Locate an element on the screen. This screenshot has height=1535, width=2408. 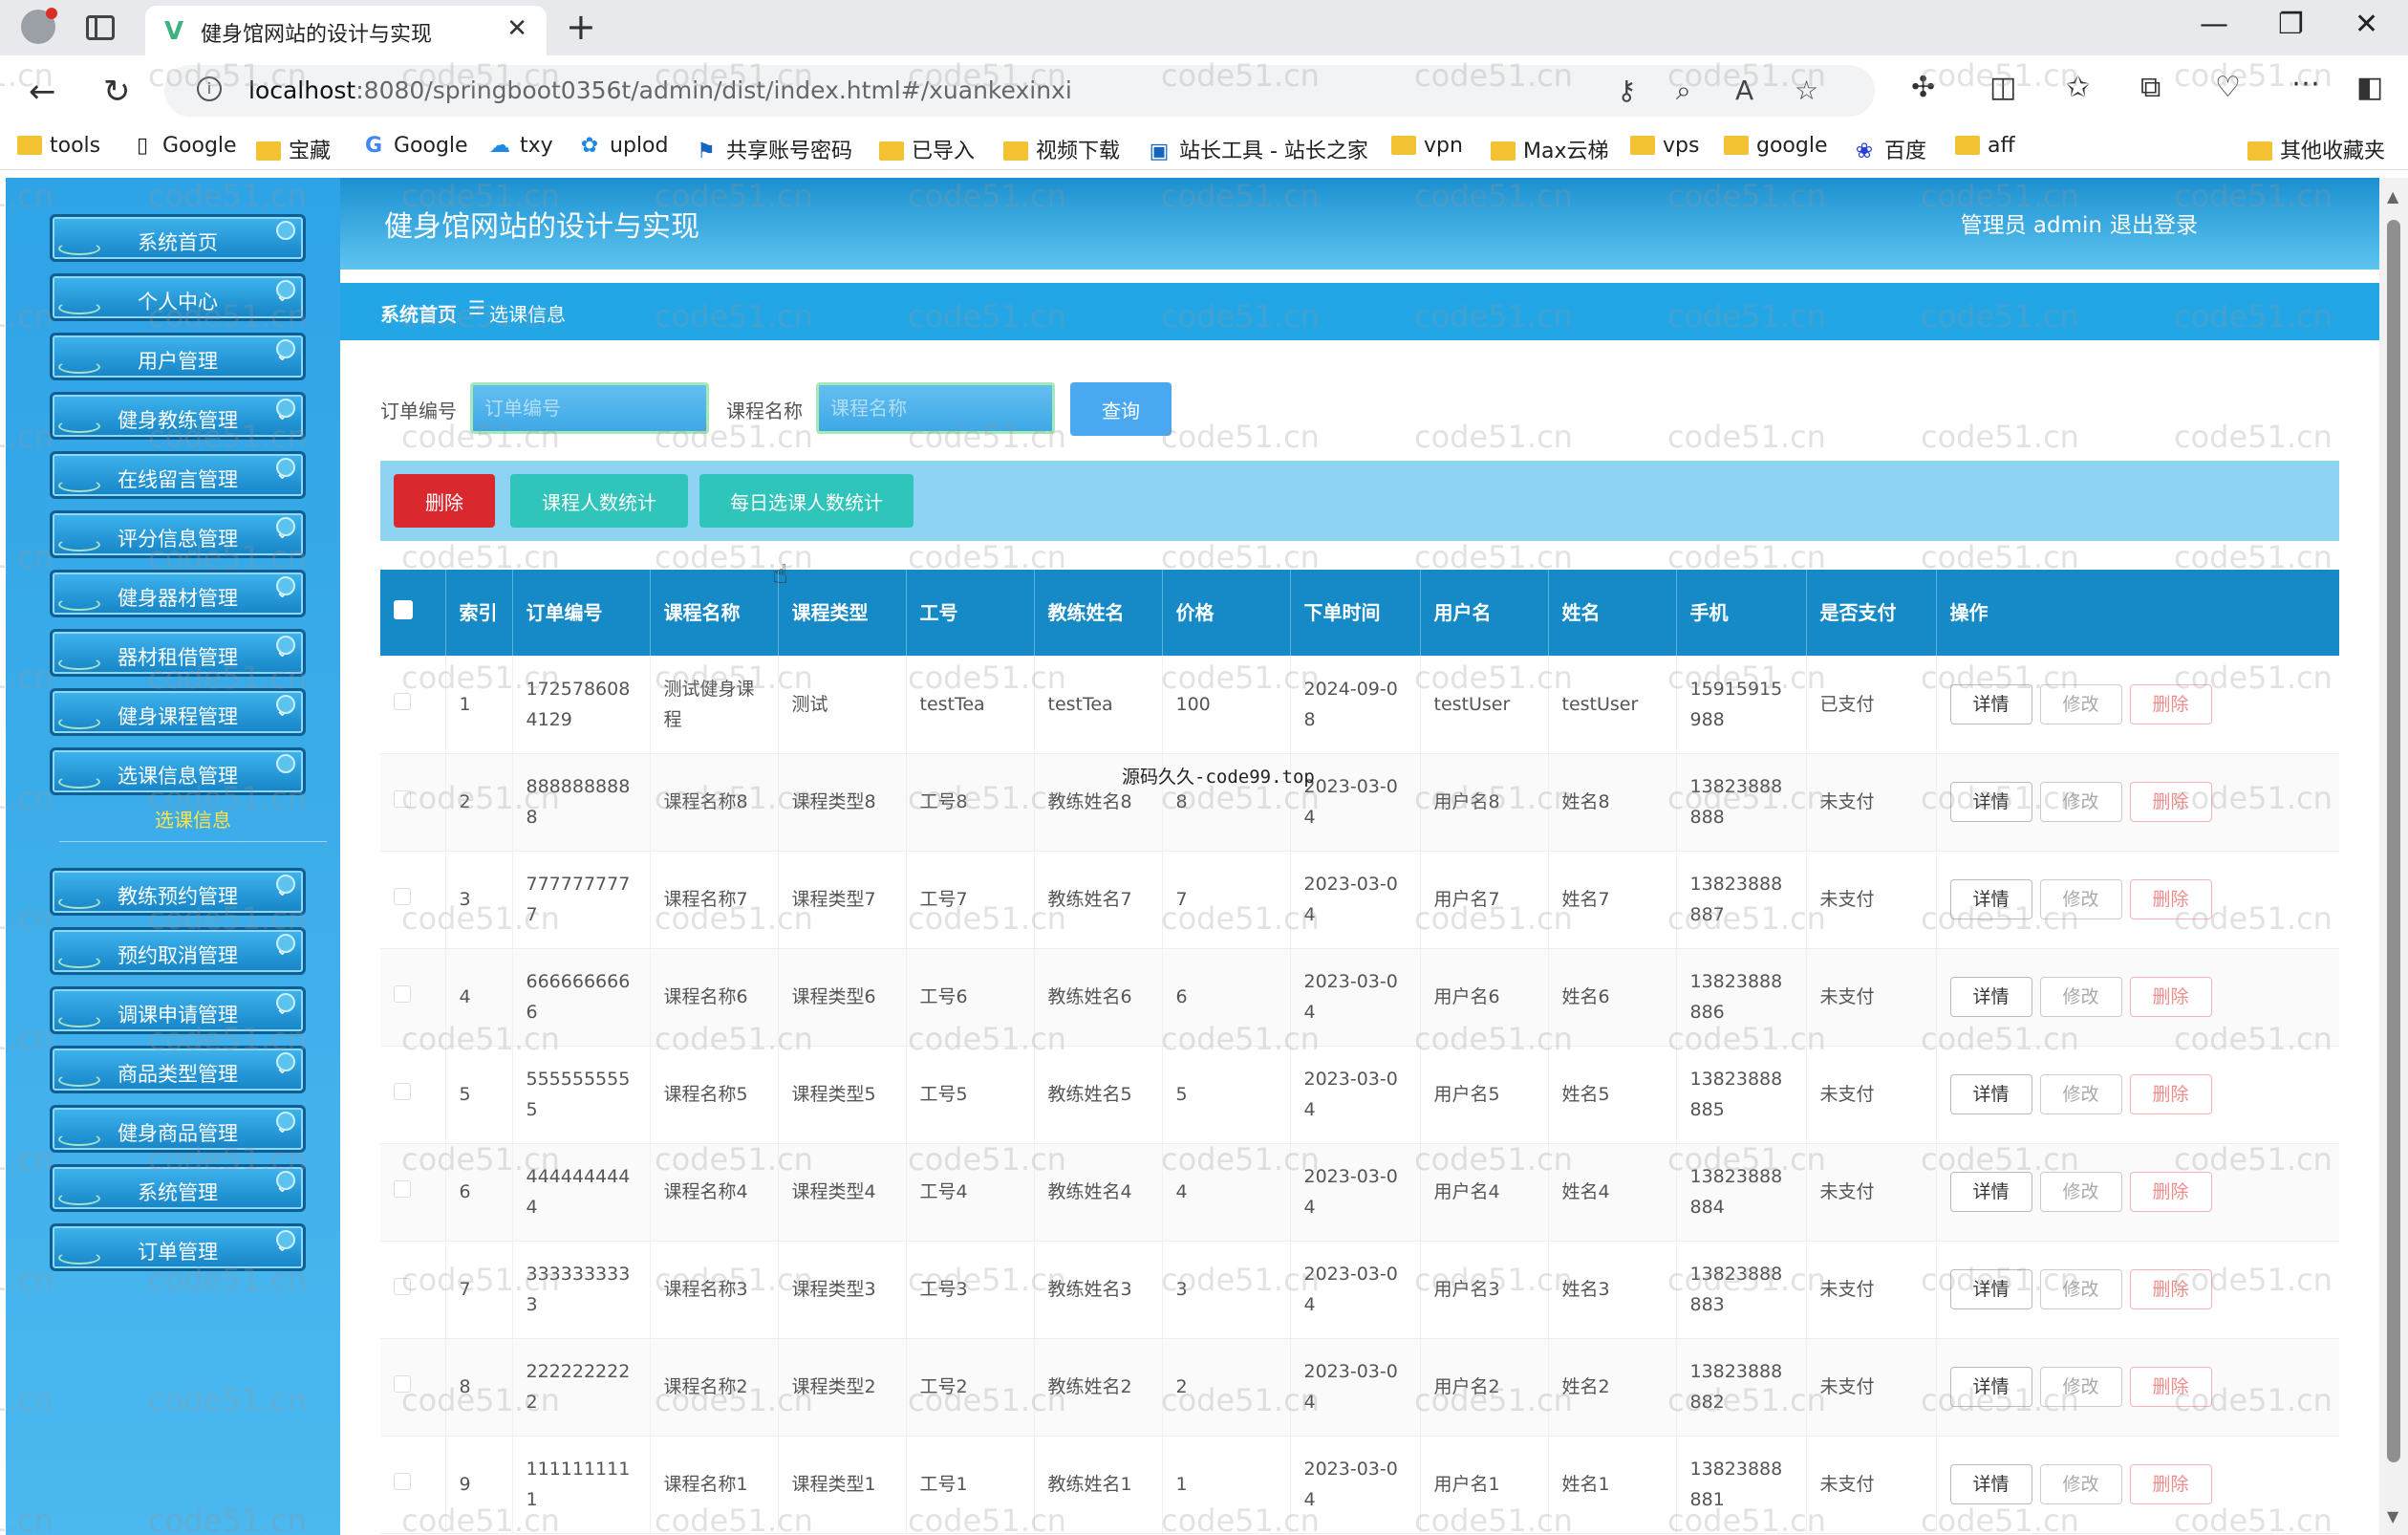
browser-tab-active: V 健身馆网站的设计与实现 ✕ is located at coordinates (346, 31).